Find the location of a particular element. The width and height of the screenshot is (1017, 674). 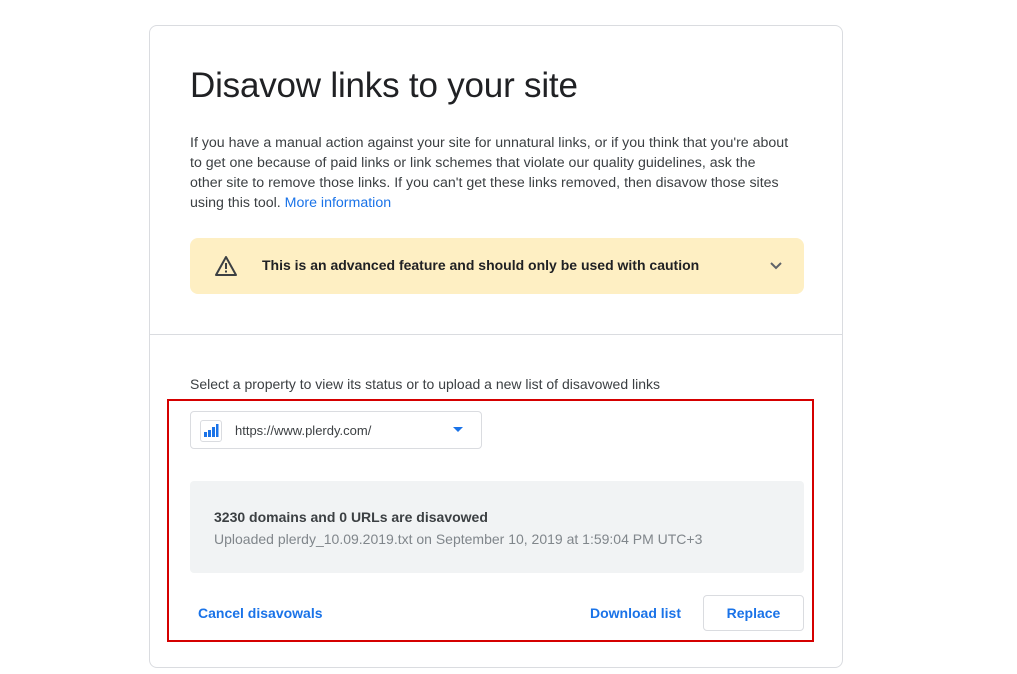

search-console-property-icon is located at coordinates (211, 431).